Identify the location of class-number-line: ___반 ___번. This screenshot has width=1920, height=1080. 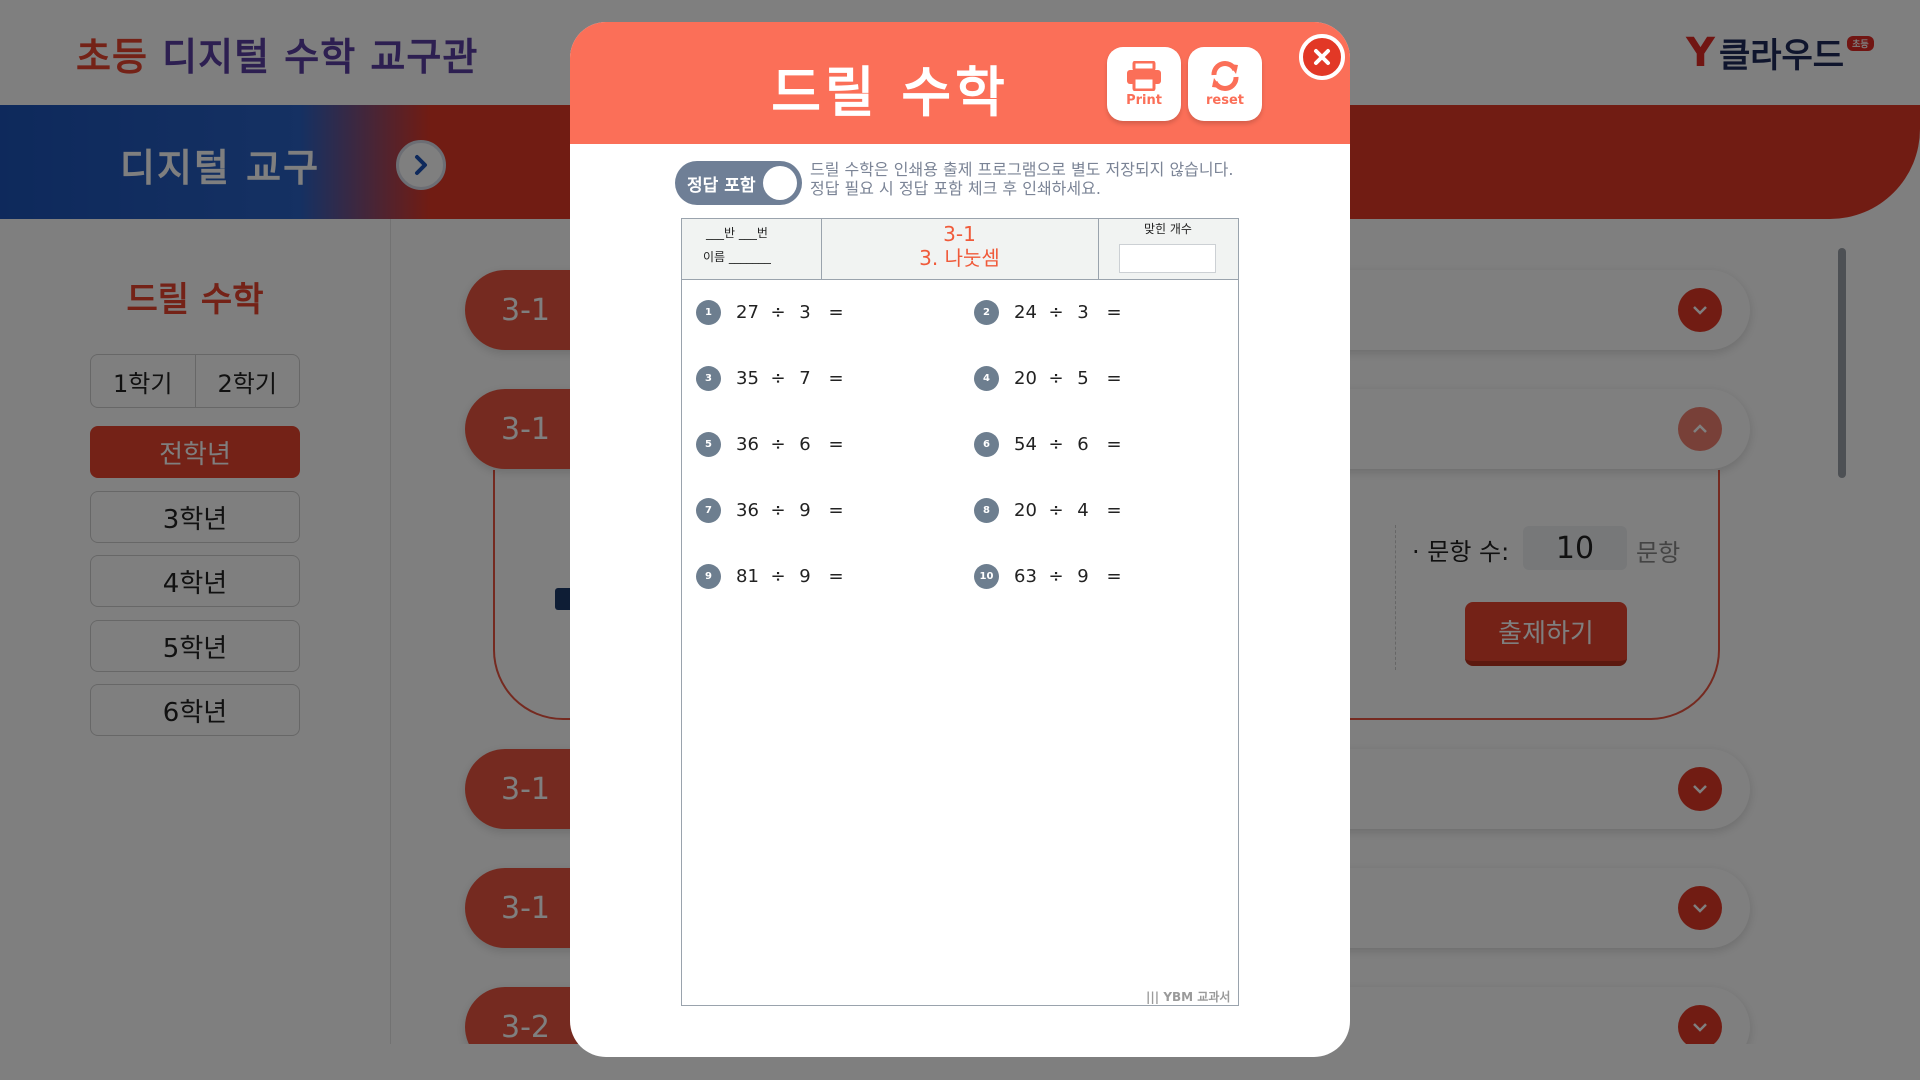
(737, 233).